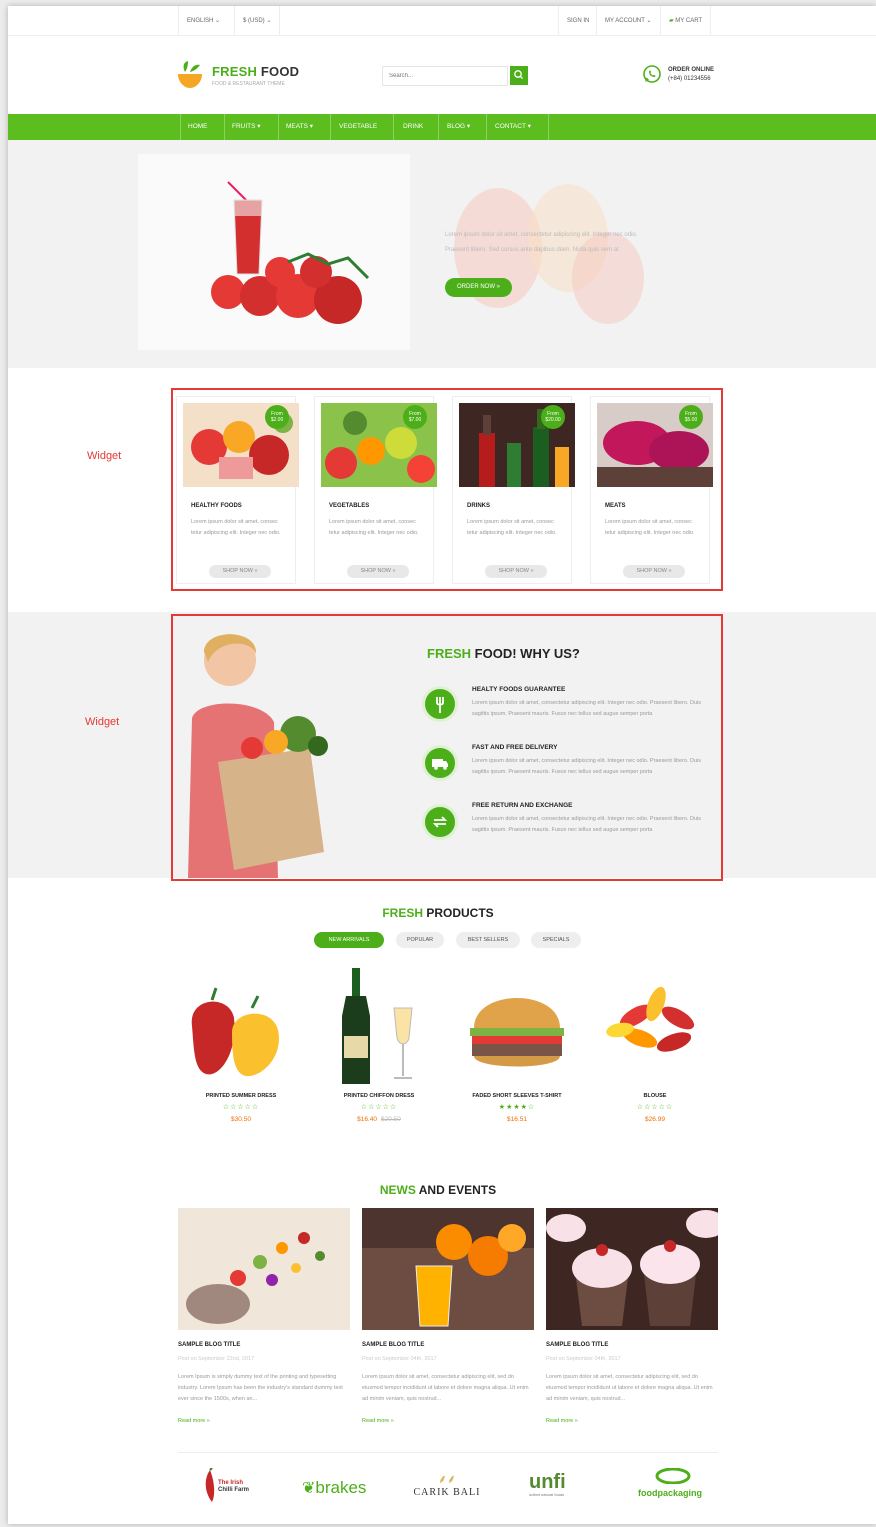  Describe the element at coordinates (299, 127) in the screenshot. I see `nav-meats: MEATS ▾` at that location.